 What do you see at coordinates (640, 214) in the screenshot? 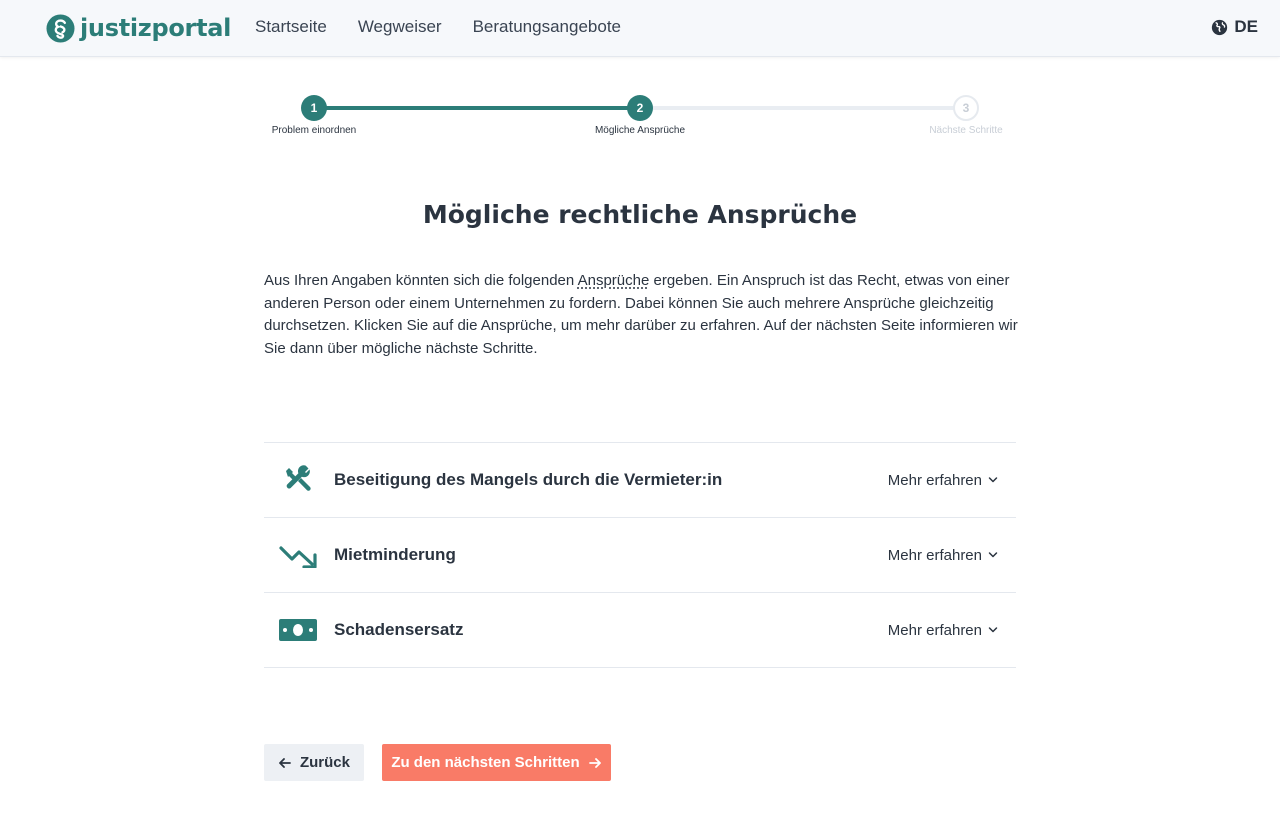
I see `page-title: Mögliche rechtliche Ansprüche` at bounding box center [640, 214].